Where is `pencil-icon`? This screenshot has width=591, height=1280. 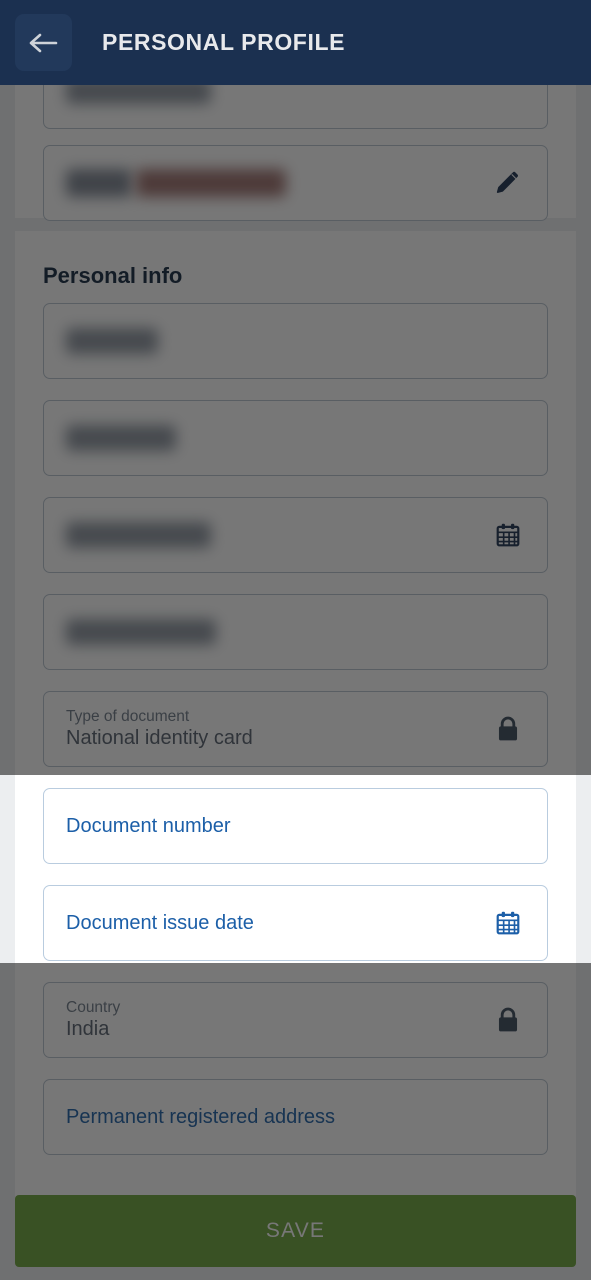
pencil-icon is located at coordinates (508, 183).